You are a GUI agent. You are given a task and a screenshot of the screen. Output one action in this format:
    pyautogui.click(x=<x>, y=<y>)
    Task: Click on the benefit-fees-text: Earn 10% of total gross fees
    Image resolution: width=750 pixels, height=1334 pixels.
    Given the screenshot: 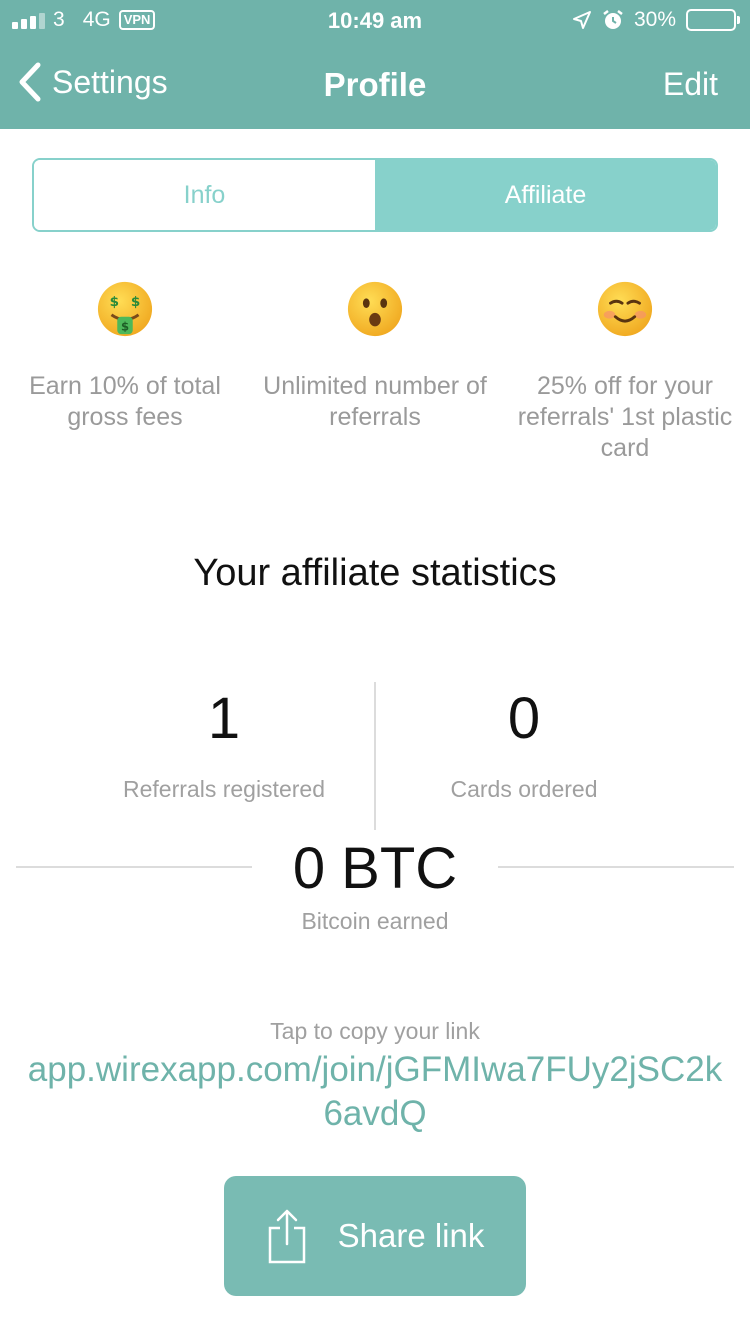 What is the action you would take?
    pyautogui.click(x=125, y=401)
    